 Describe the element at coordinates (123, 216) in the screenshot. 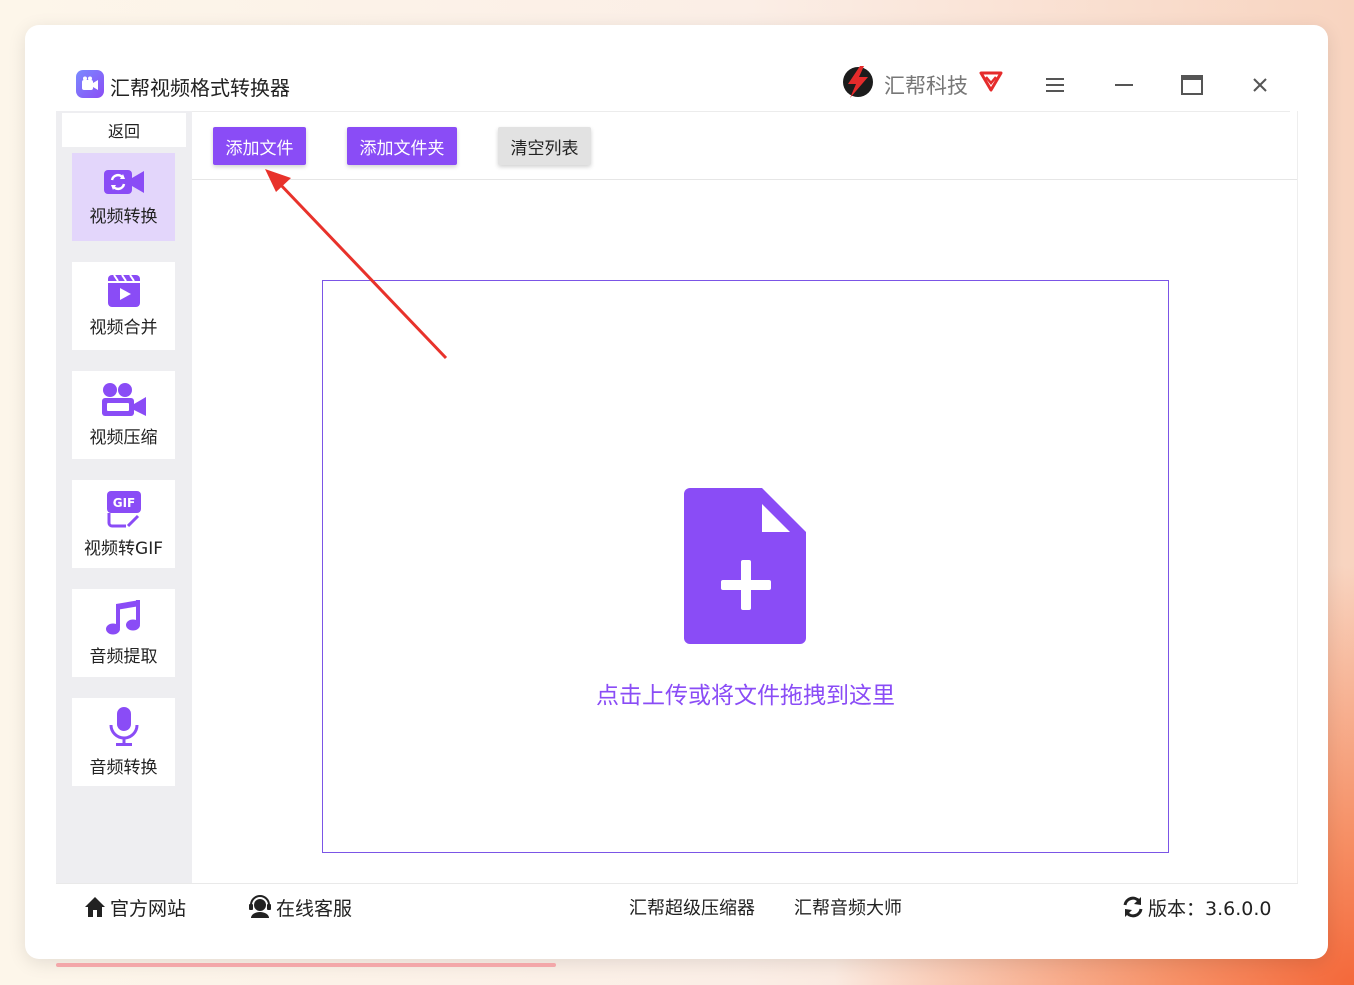

I see `sidebar-item-label: 视频转换` at that location.